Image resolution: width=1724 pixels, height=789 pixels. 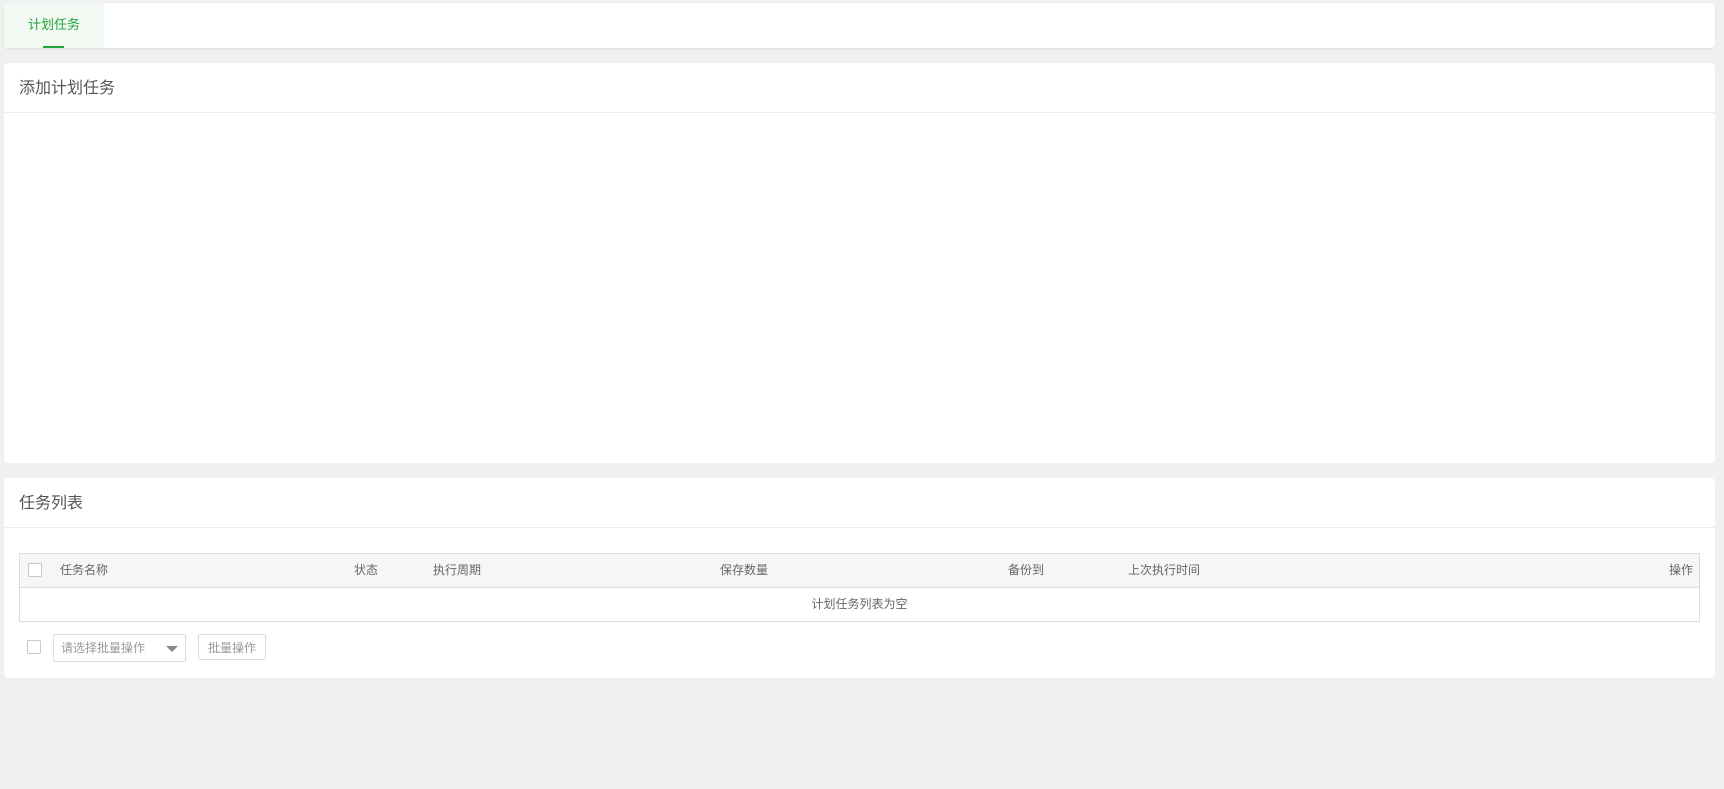 What do you see at coordinates (859, 571) in the screenshot?
I see `task-table-header: 任务名称 状态 执行周期 保存数量 备份到 上次执行时间 操作` at bounding box center [859, 571].